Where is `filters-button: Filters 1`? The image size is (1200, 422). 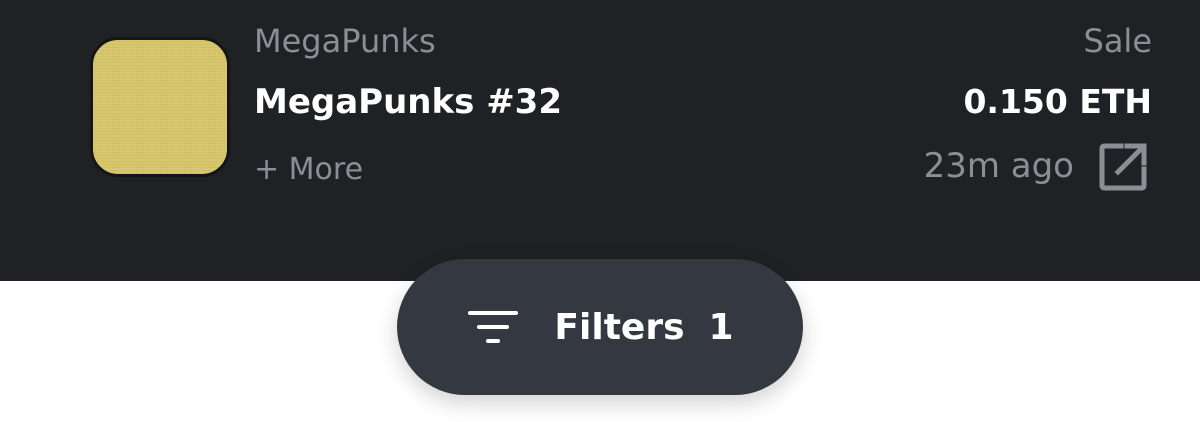 filters-button: Filters 1 is located at coordinates (600, 327).